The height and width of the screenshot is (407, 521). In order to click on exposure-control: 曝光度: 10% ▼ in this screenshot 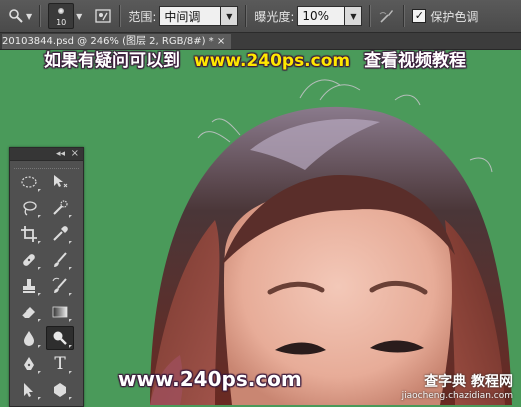, I will do `click(308, 16)`.